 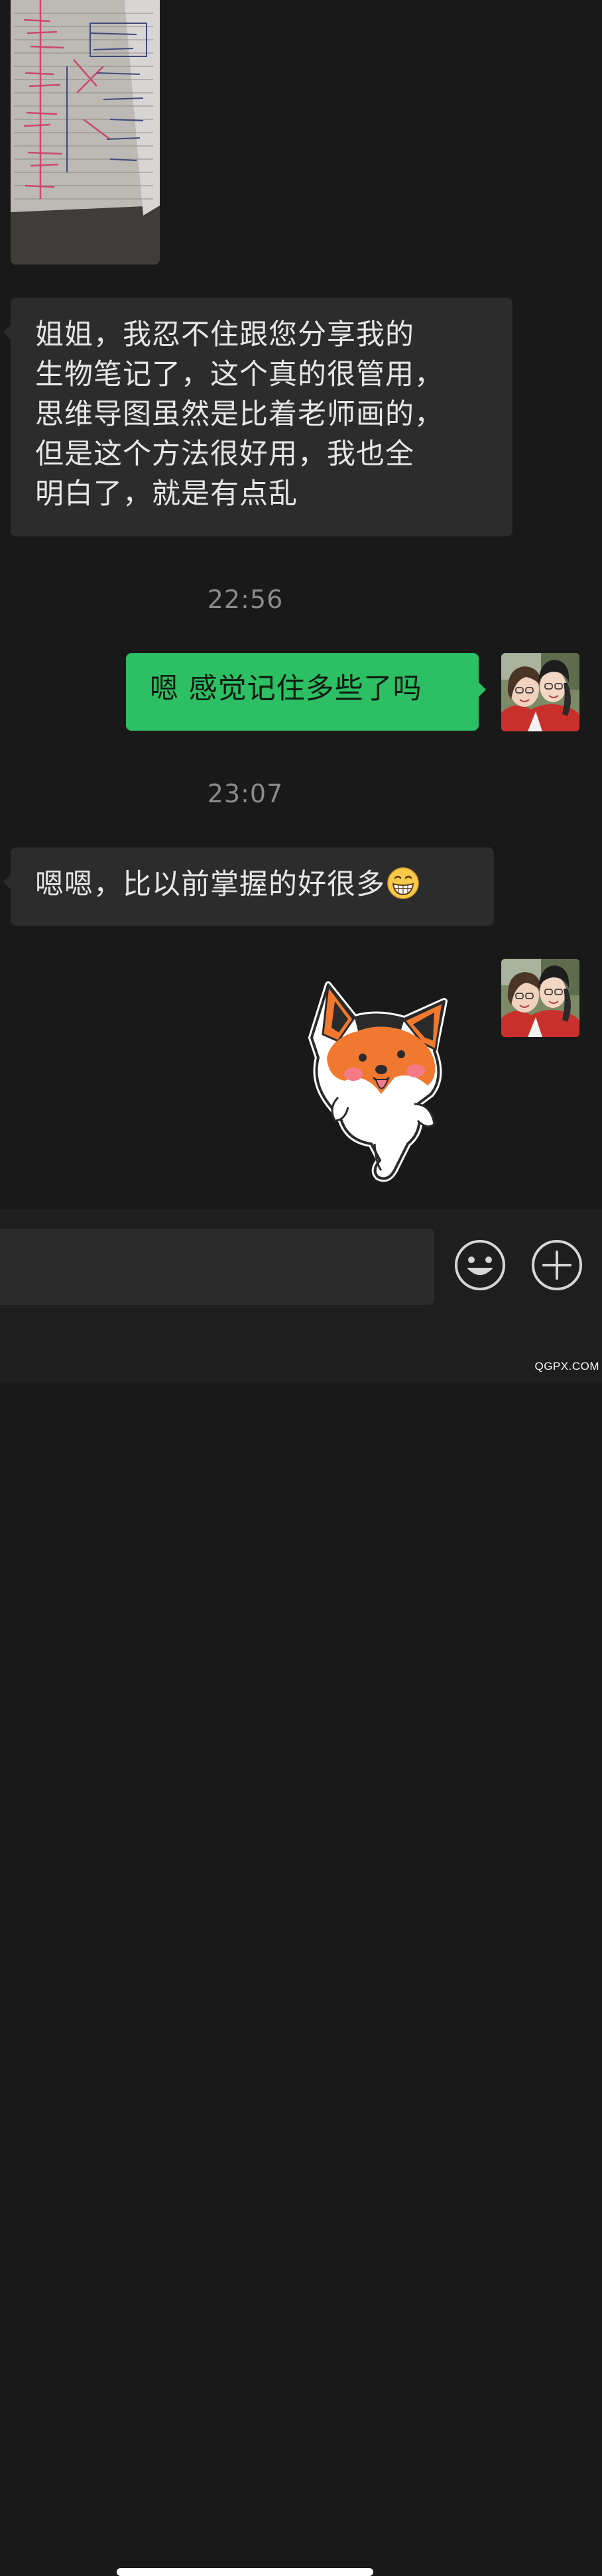 I want to click on corgi-sticker, so click(x=380, y=1079).